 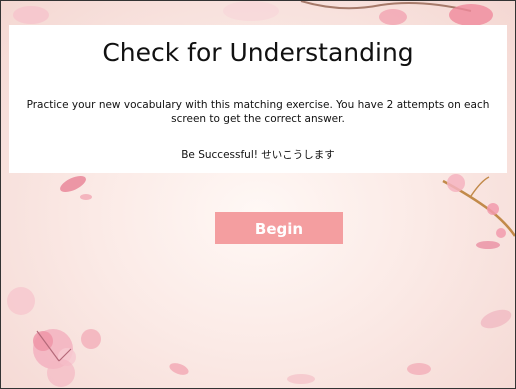 I want to click on page-title: Check for Understanding, so click(x=258, y=52).